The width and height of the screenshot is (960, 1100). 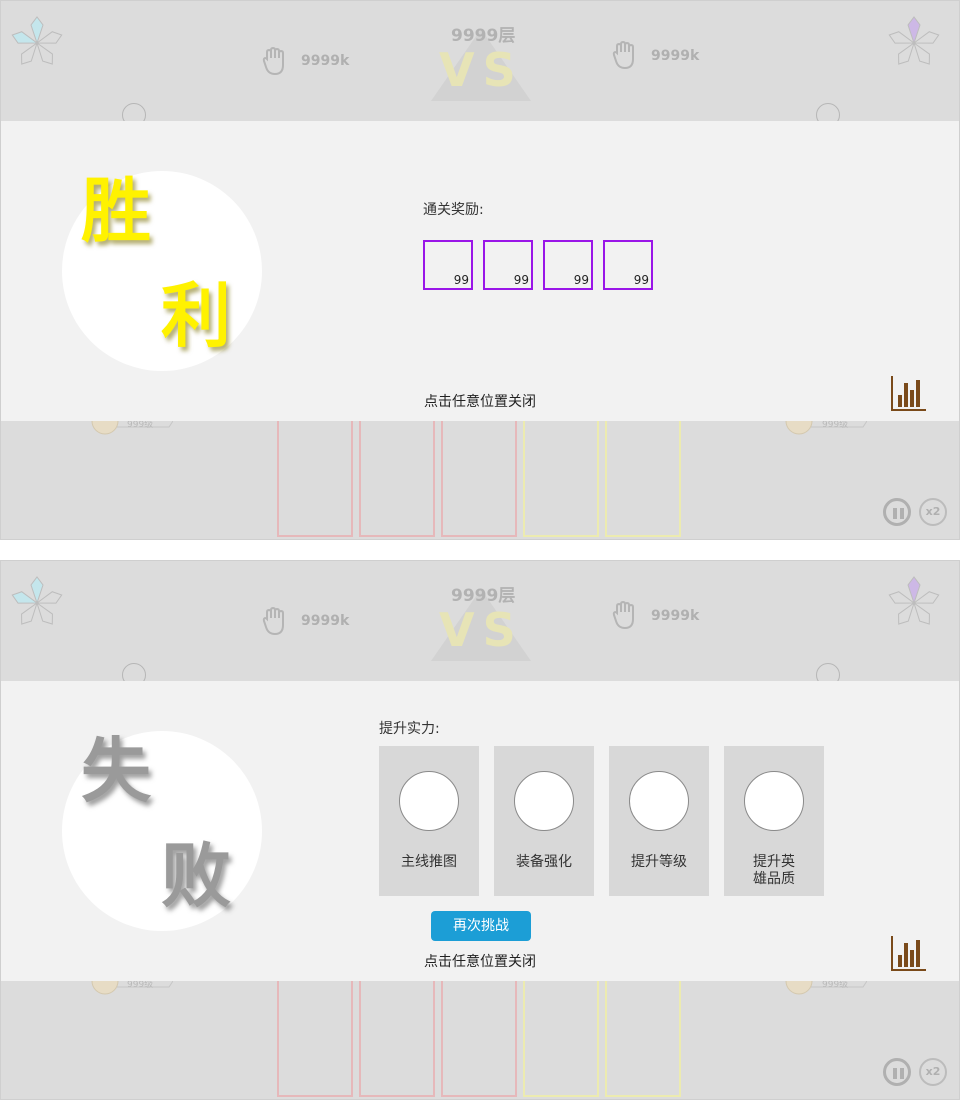 What do you see at coordinates (453, 210) in the screenshot?
I see `reward-title: 通关奖励:` at bounding box center [453, 210].